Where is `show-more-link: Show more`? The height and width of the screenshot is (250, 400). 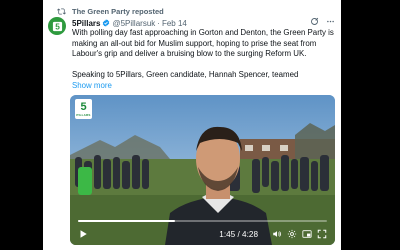
show-more-link: Show more is located at coordinates (92, 85).